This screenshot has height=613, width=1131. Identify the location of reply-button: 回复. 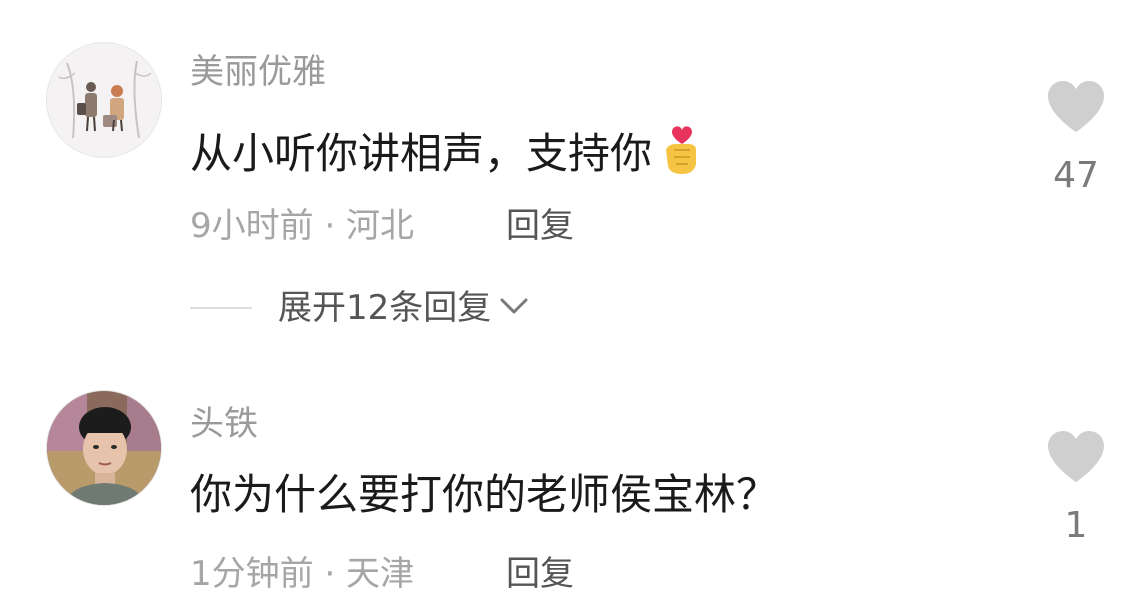
(540, 574).